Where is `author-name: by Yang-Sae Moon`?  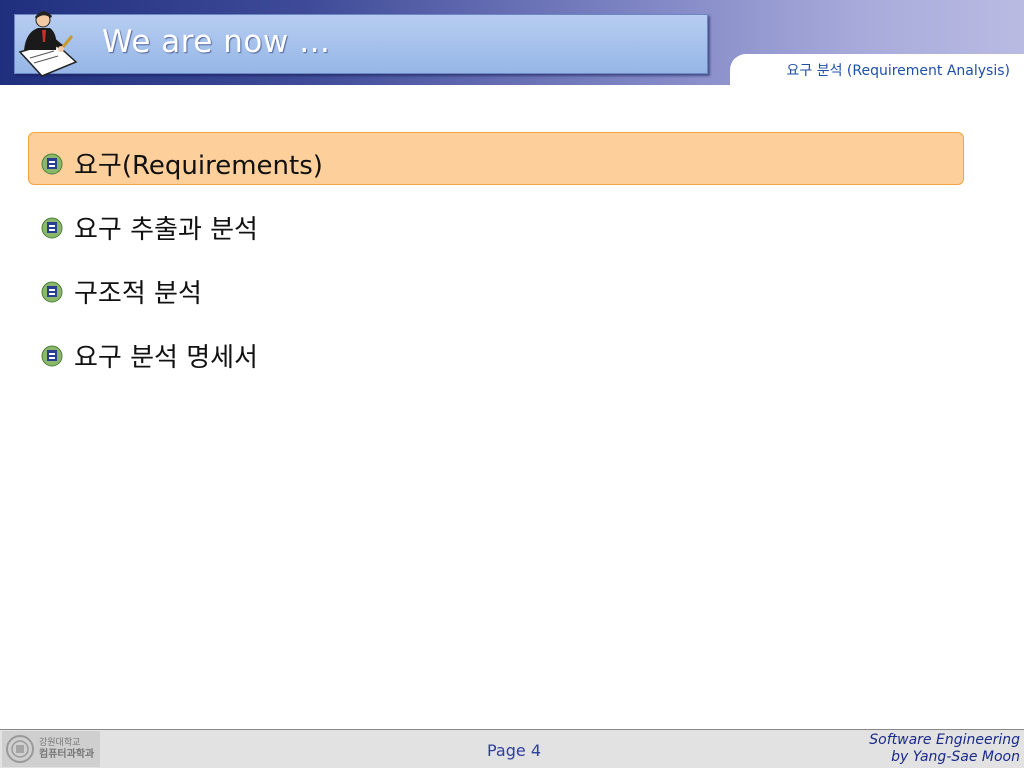
author-name: by Yang-Sae Moon is located at coordinates (955, 757).